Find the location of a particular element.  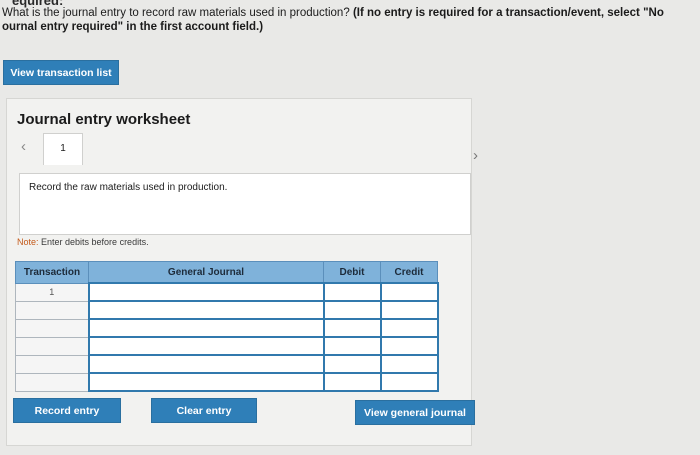

tab-transaction-1: 1 is located at coordinates (63, 149).